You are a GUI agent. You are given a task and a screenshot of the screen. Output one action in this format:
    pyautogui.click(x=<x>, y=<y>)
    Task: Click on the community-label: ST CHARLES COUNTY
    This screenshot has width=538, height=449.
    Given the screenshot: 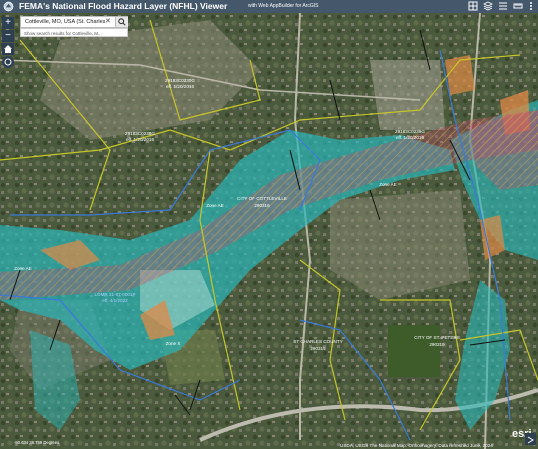 What is the action you would take?
    pyautogui.click(x=317, y=341)
    